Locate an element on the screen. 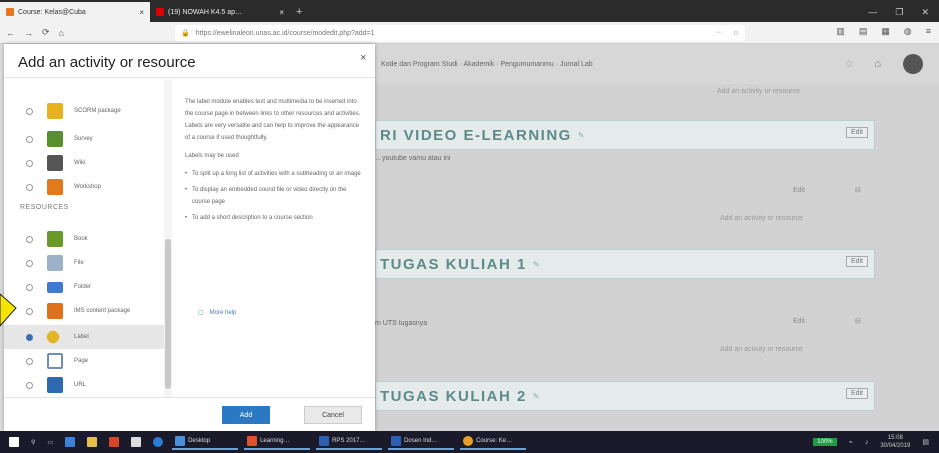 This screenshot has height=453, width=939. module-option-scorm: SCORM package is located at coordinates (84, 111).